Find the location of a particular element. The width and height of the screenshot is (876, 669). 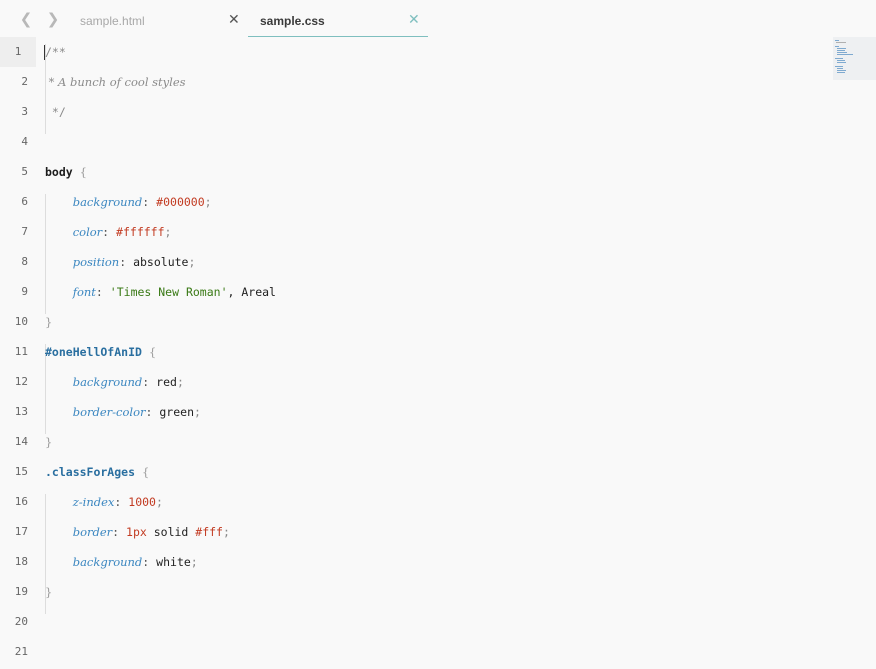

value: green is located at coordinates (176, 412).